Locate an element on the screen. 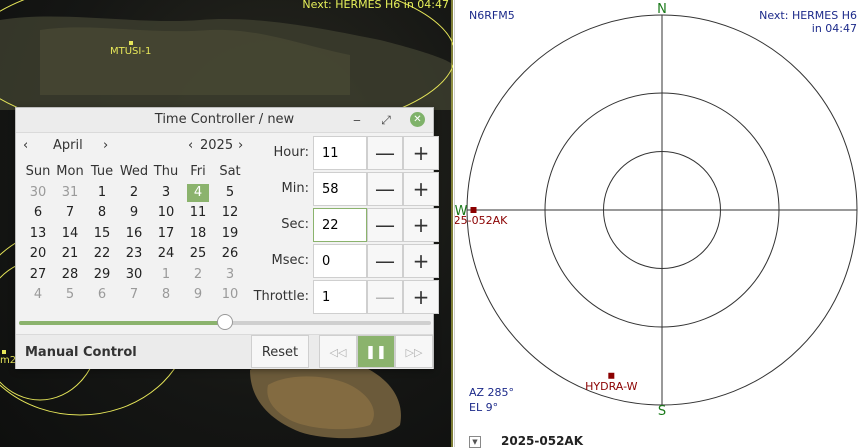  weekday-header: Tue is located at coordinates (102, 172).